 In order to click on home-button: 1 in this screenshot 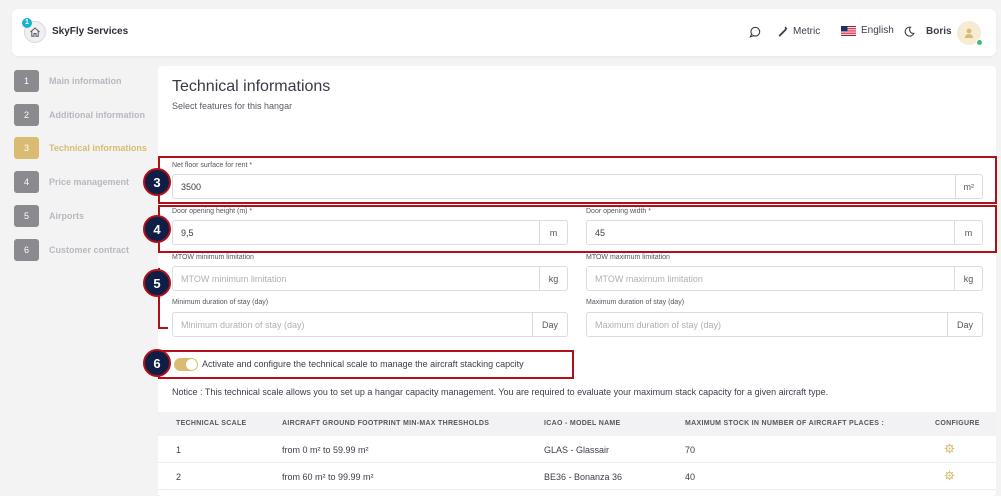, I will do `click(34, 30)`.